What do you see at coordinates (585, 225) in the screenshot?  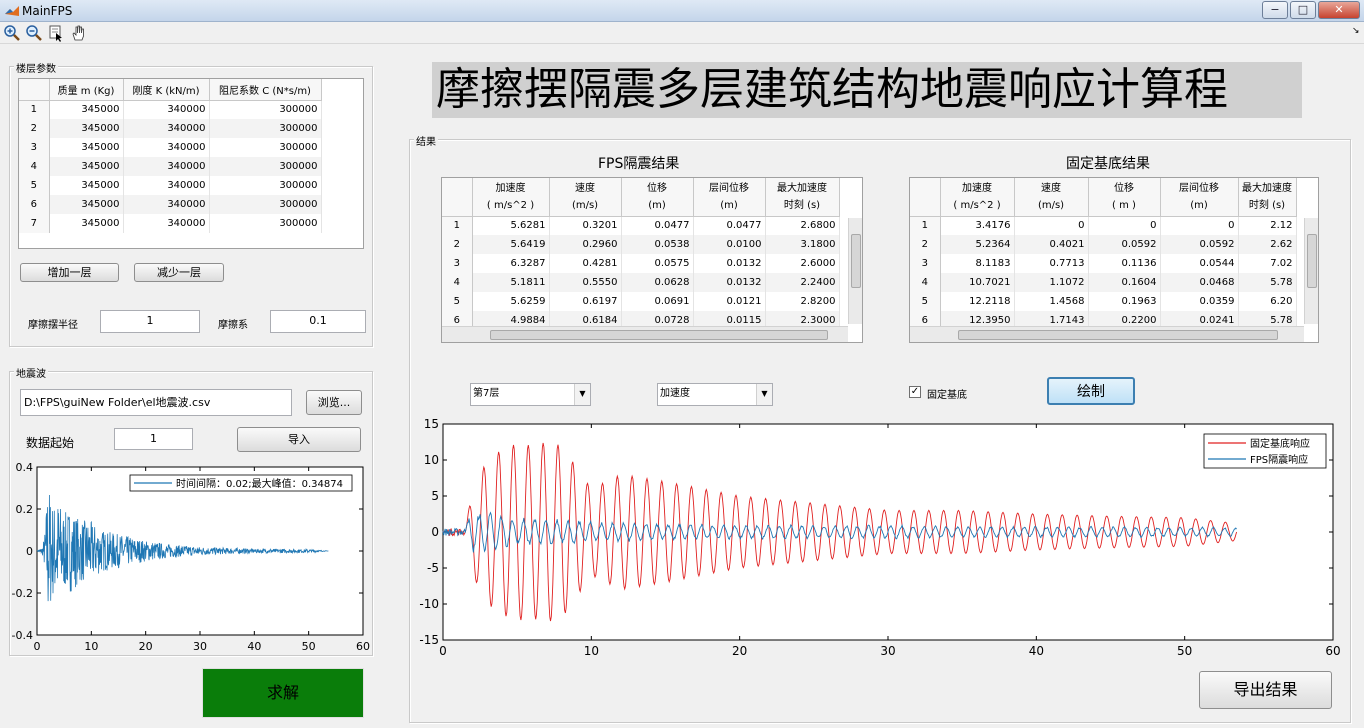 I see `table-cell: 0.3201` at bounding box center [585, 225].